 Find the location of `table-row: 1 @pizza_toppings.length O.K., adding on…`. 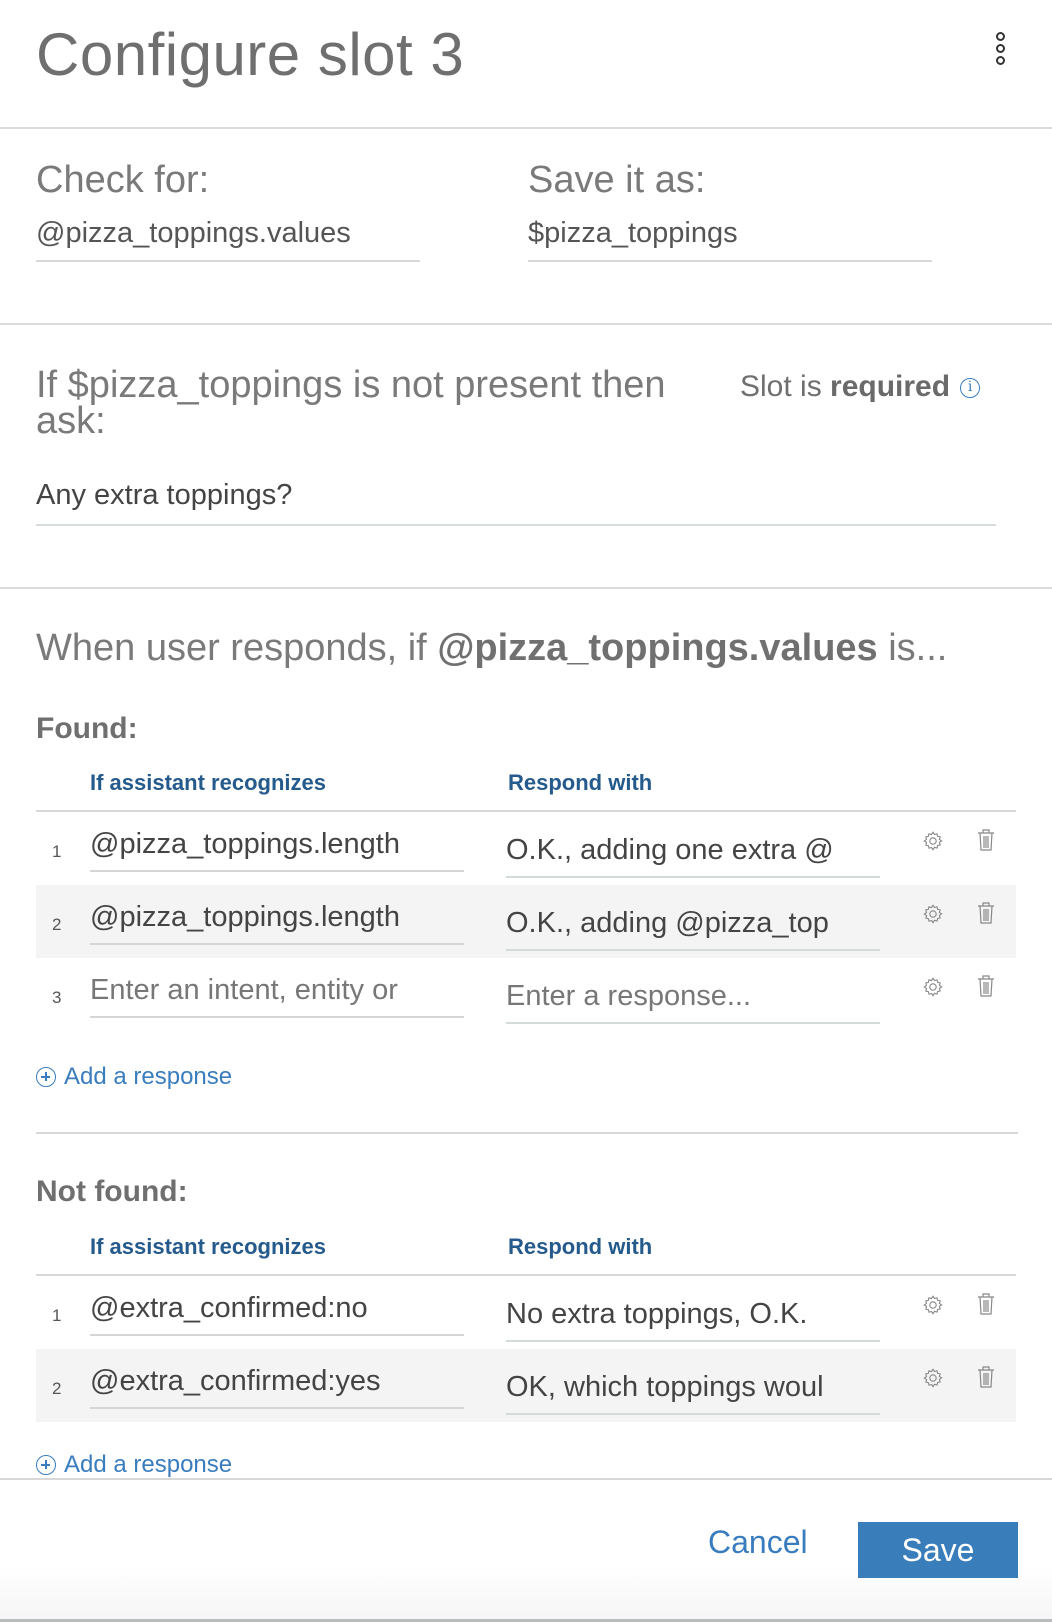

table-row: 1 @pizza_toppings.length O.K., adding on… is located at coordinates (526, 848).